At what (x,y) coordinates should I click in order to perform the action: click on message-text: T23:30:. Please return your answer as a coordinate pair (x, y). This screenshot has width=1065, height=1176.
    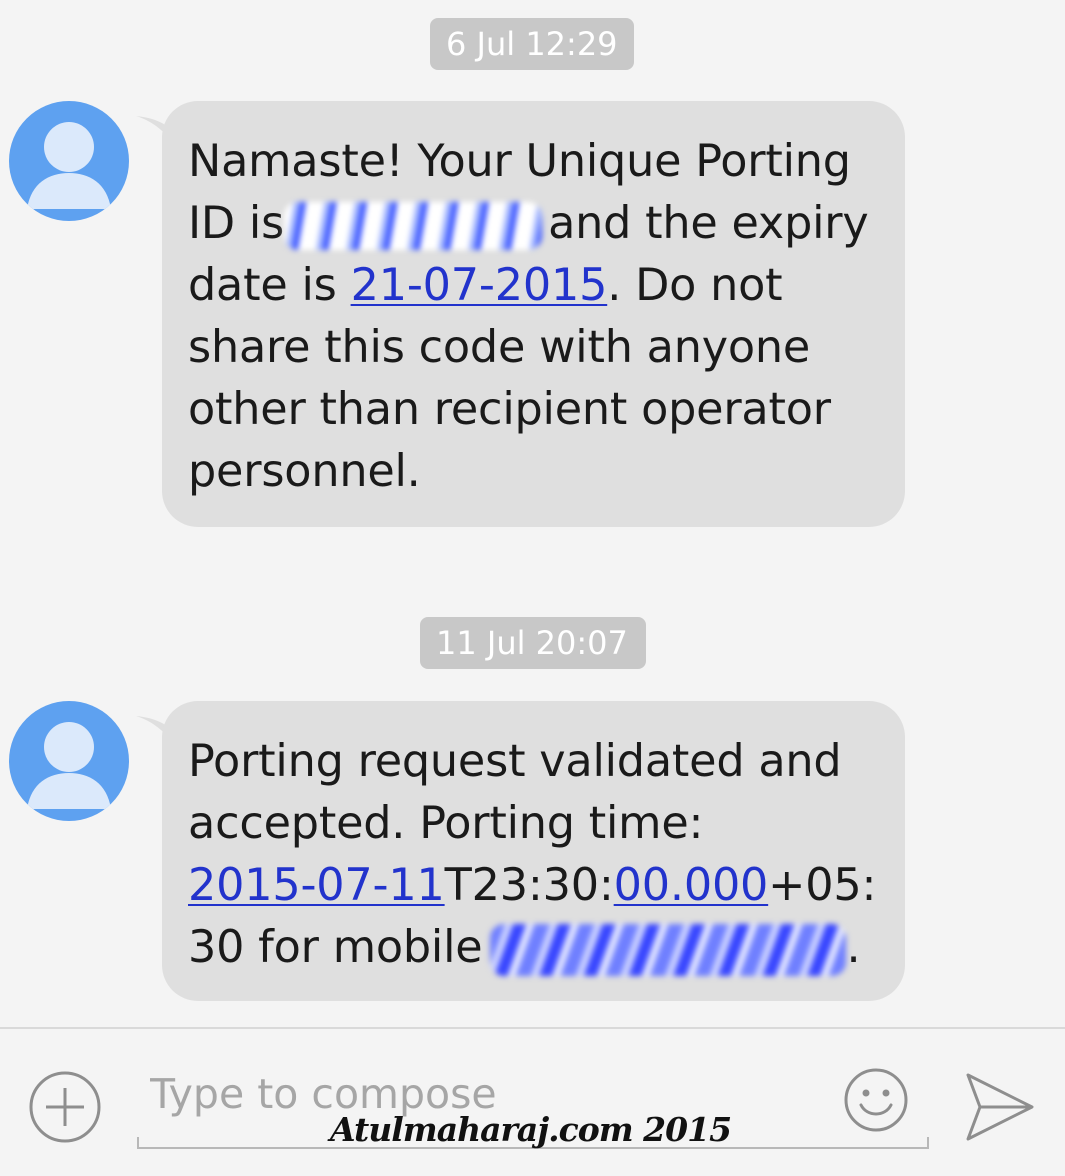
    Looking at the image, I should click on (529, 885).